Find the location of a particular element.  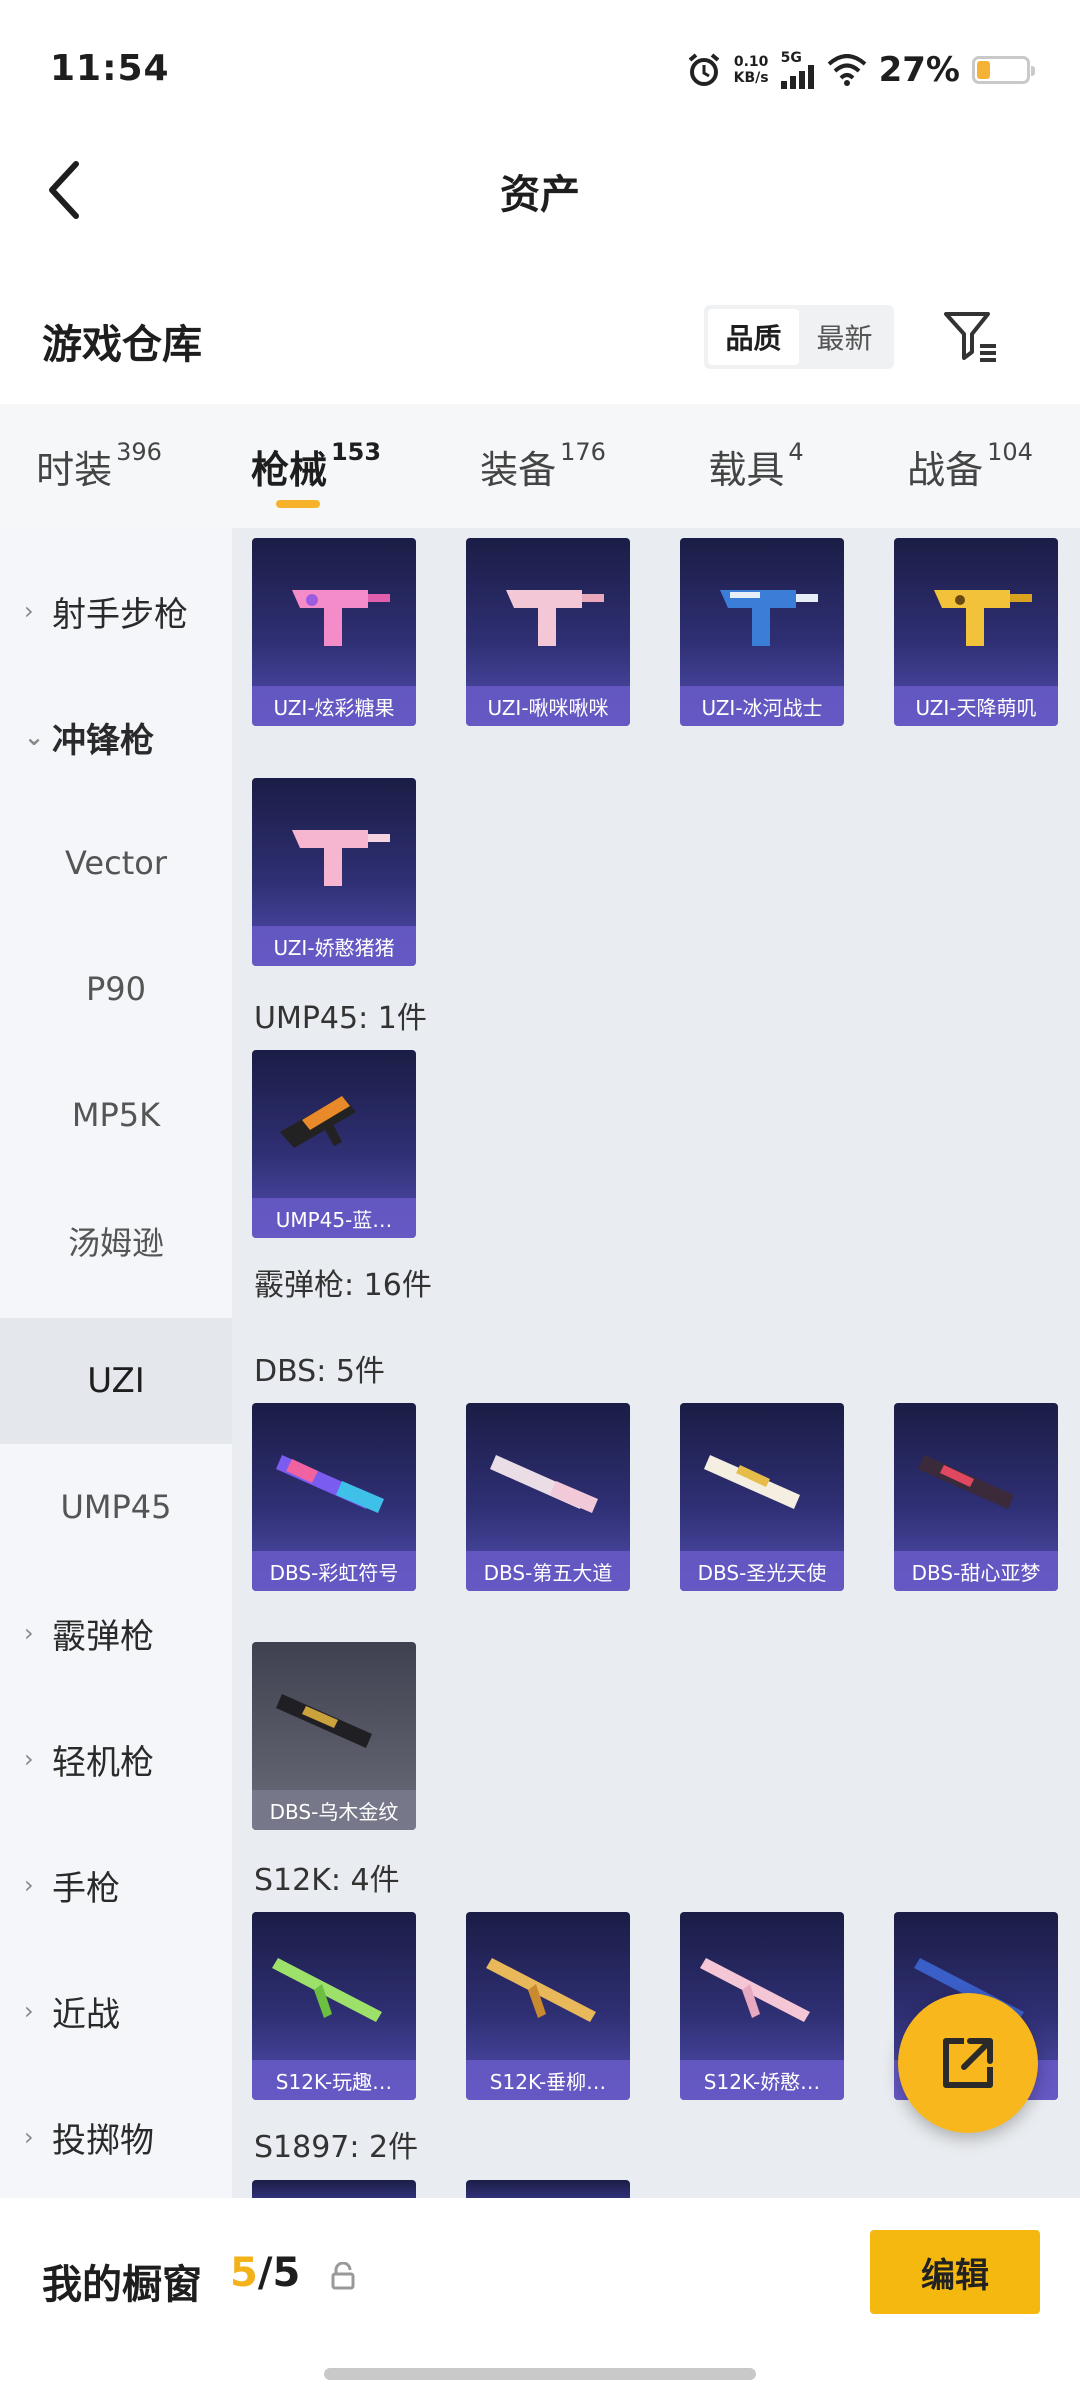

sidebar-item-label: 投掷物 is located at coordinates (103, 2140).